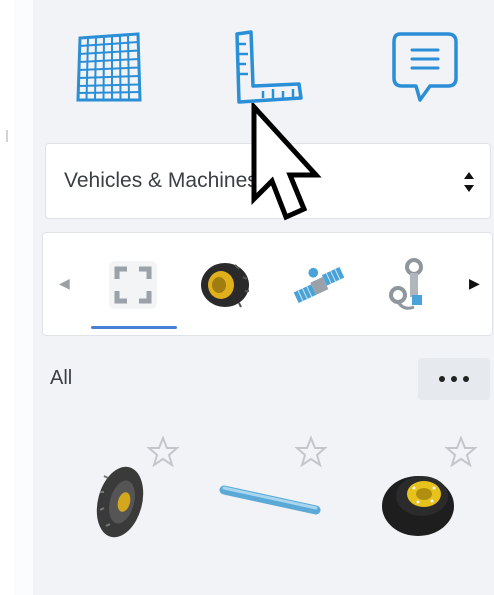  Describe the element at coordinates (7, 136) in the screenshot. I see `edge-mark` at that location.